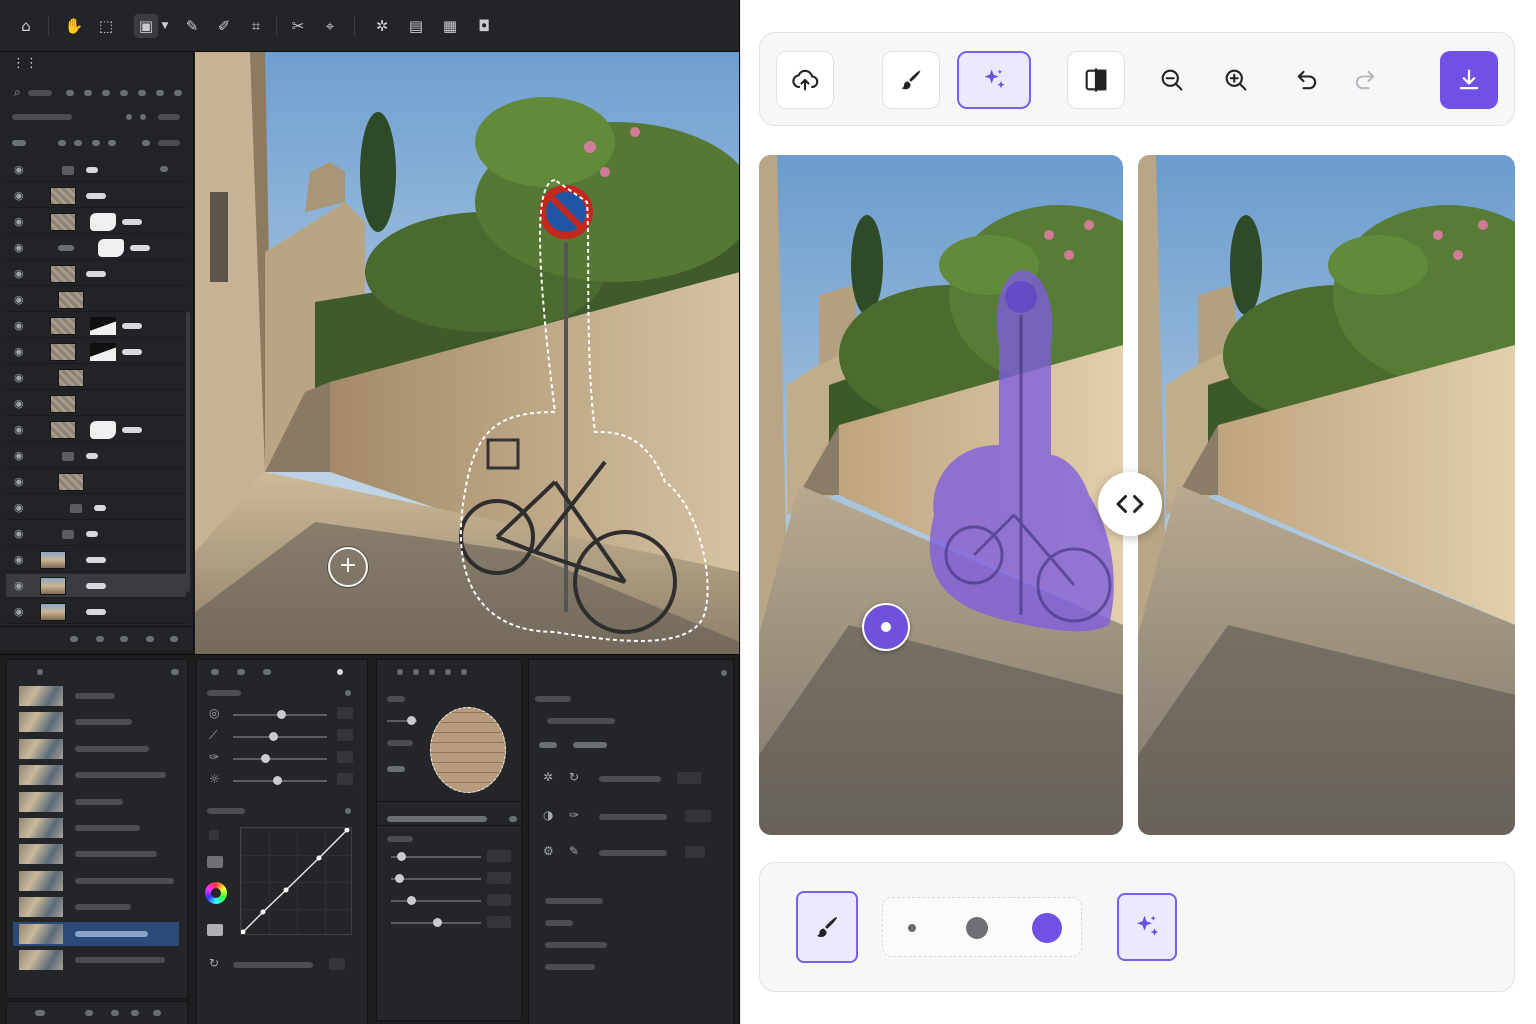  I want to click on brush-tool-icons, so click(437, 819).